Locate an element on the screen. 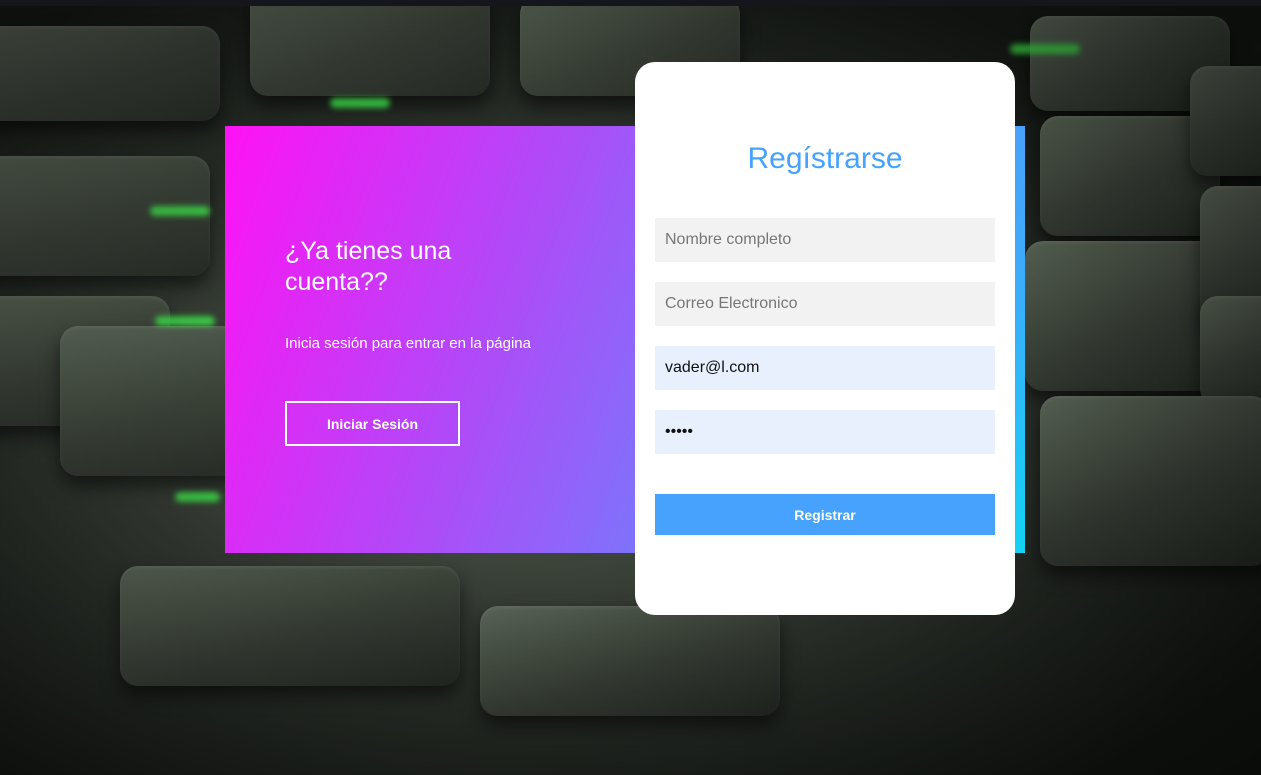  email-input is located at coordinates (825, 304).